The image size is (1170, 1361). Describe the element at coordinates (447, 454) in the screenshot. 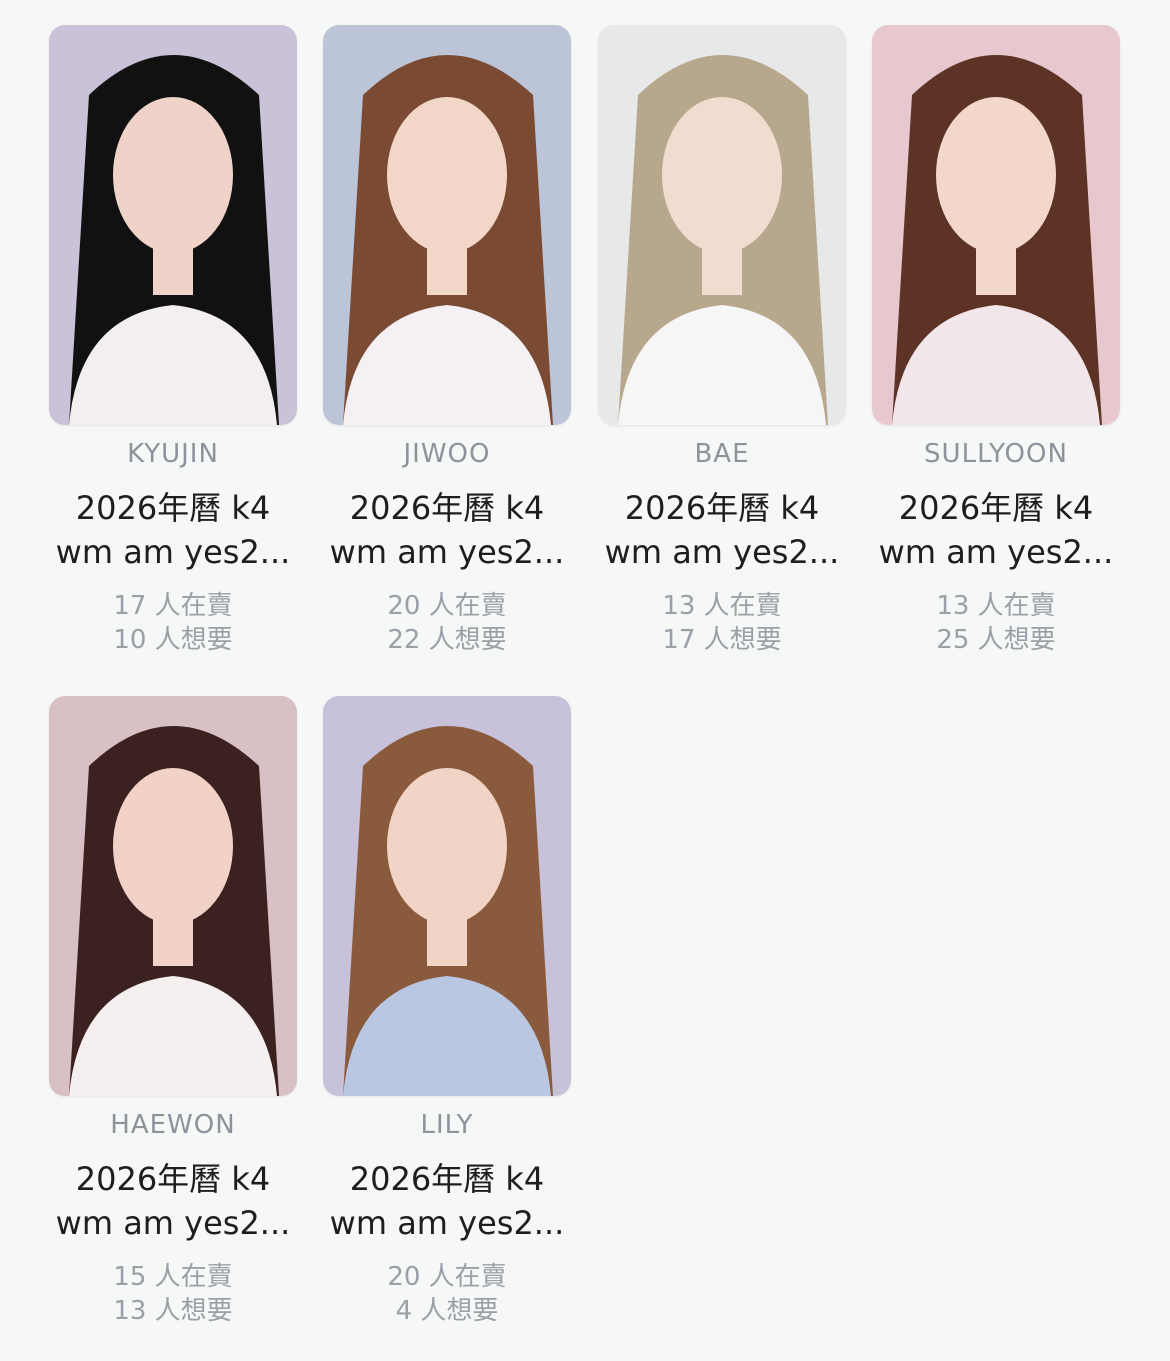

I see `member-name: JIWOO` at that location.